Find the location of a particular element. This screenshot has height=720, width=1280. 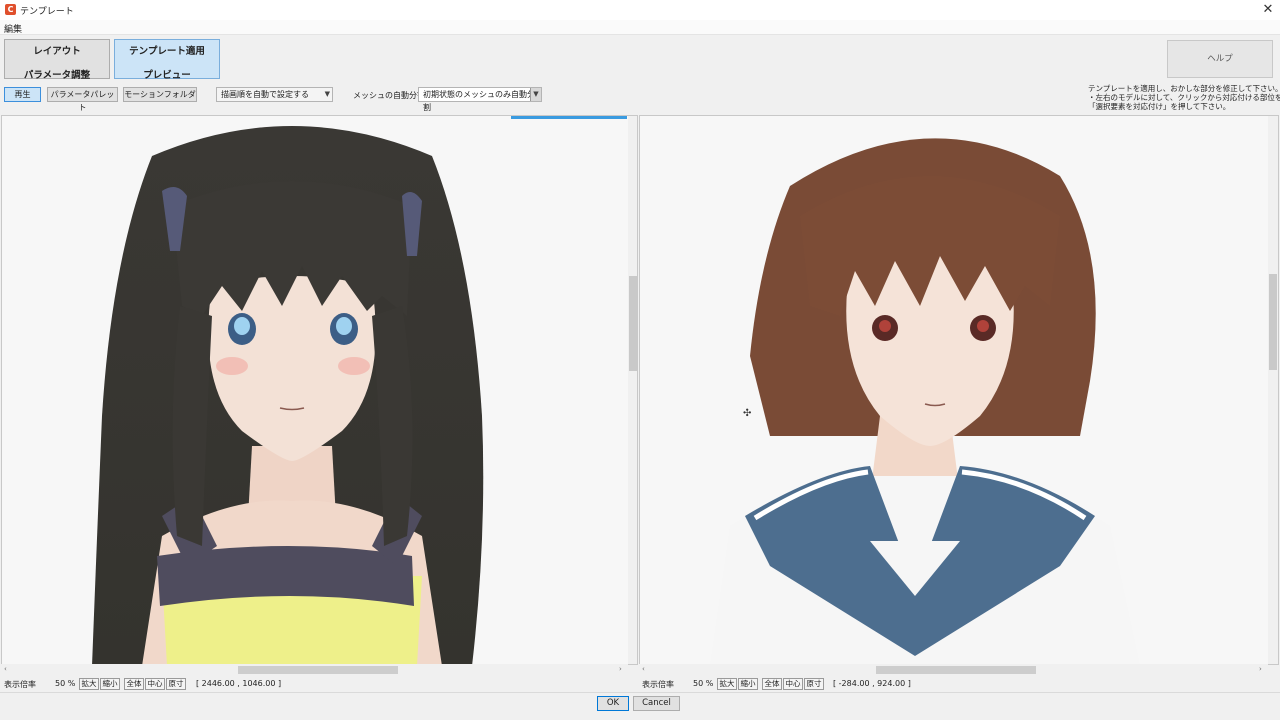

template-preview-mode-button: テンプレート適用 プレビュー is located at coordinates (167, 60).